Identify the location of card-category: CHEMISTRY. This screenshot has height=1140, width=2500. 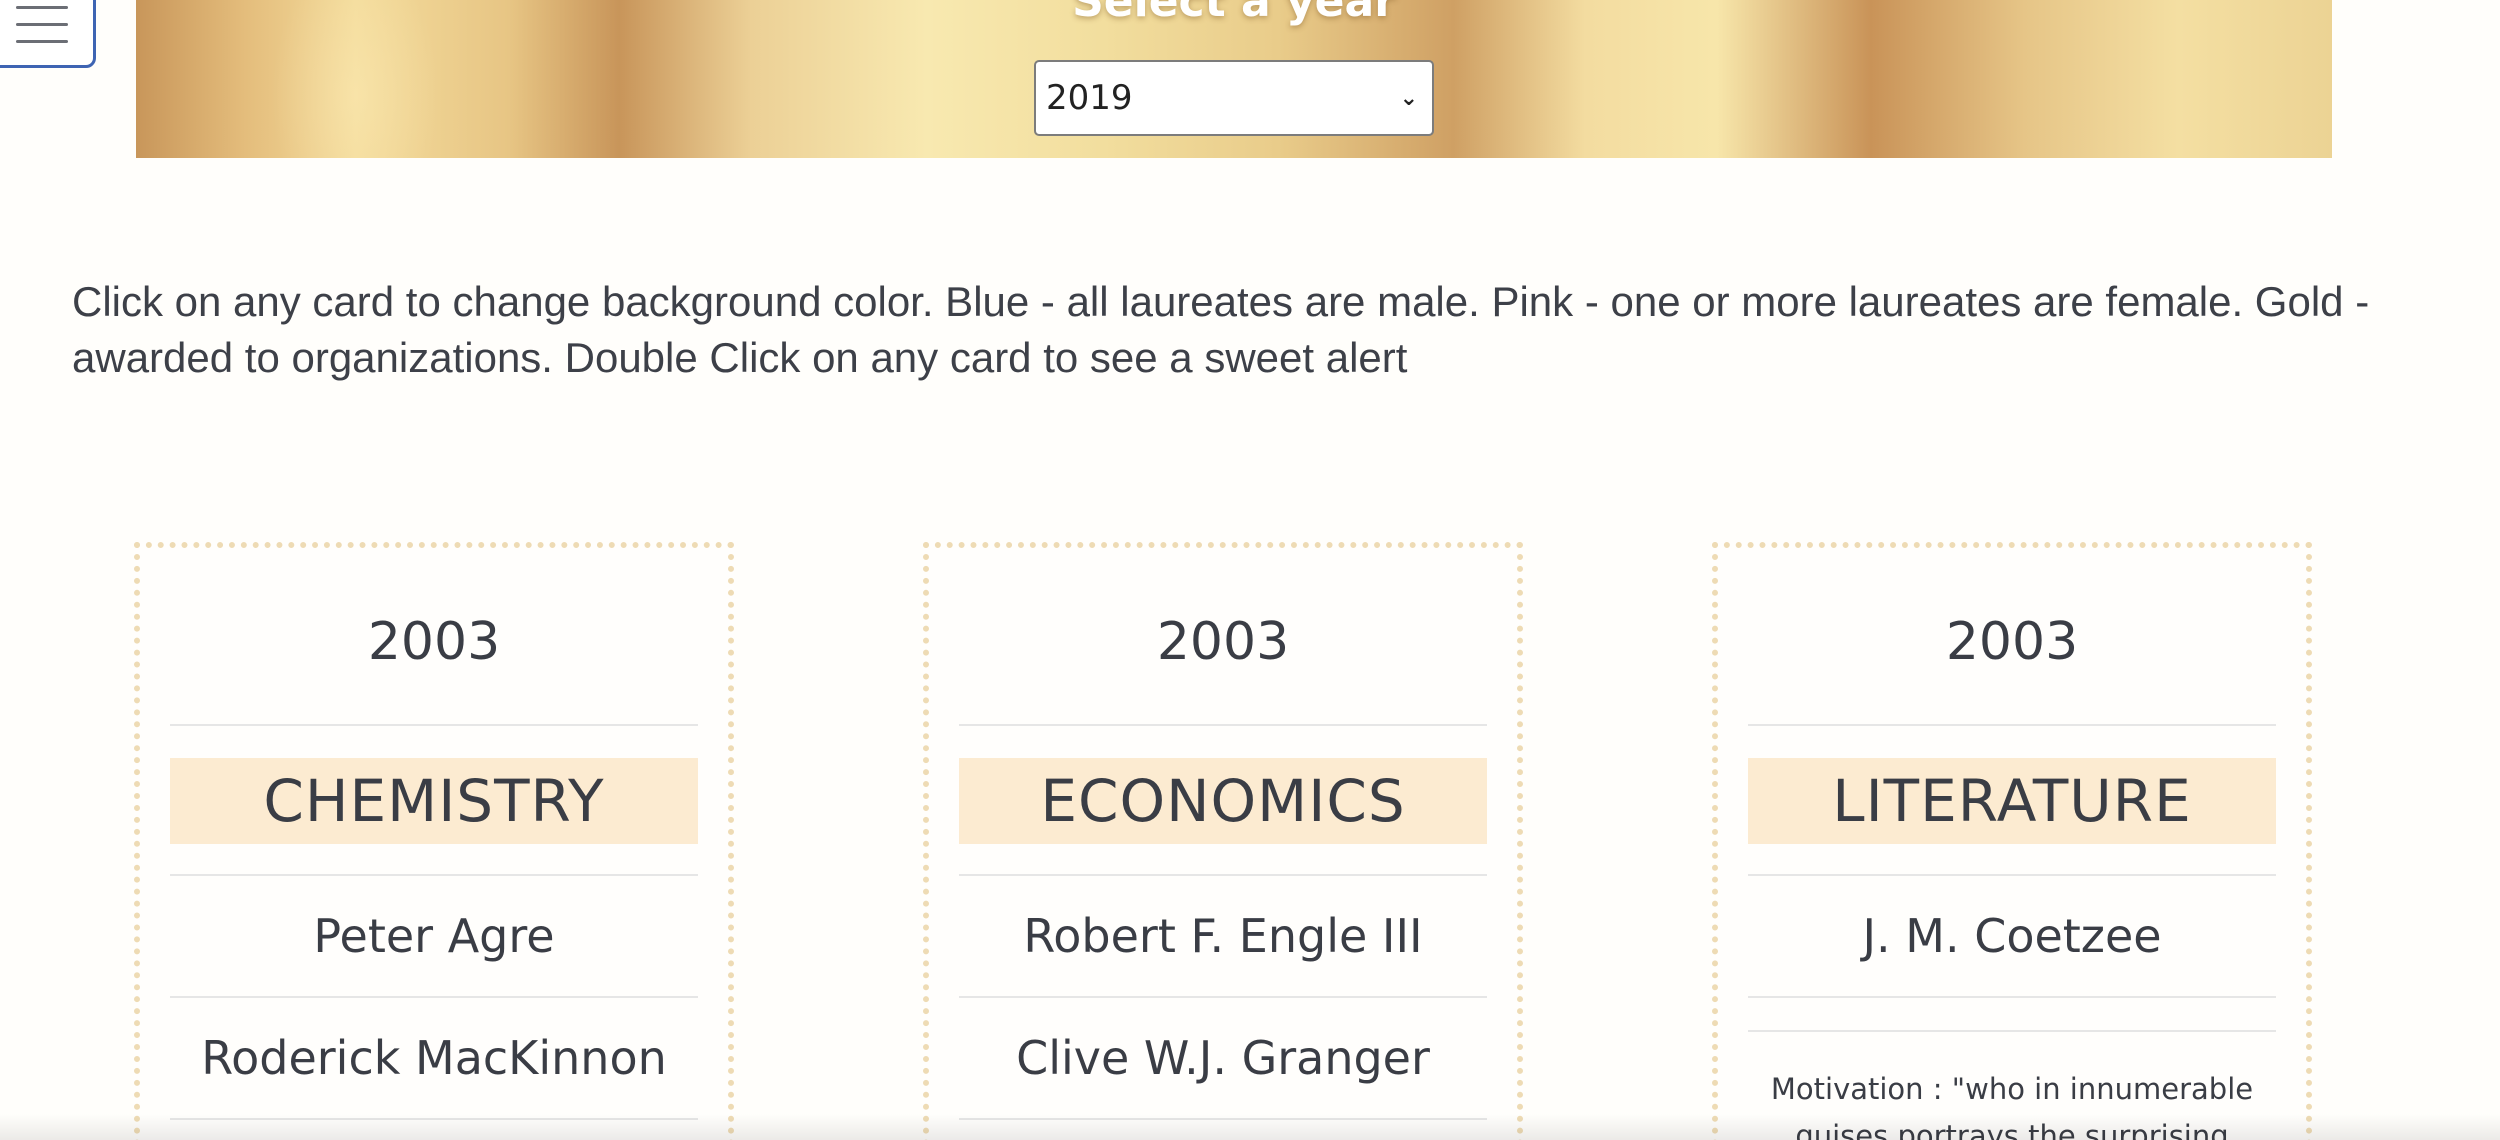
(434, 801).